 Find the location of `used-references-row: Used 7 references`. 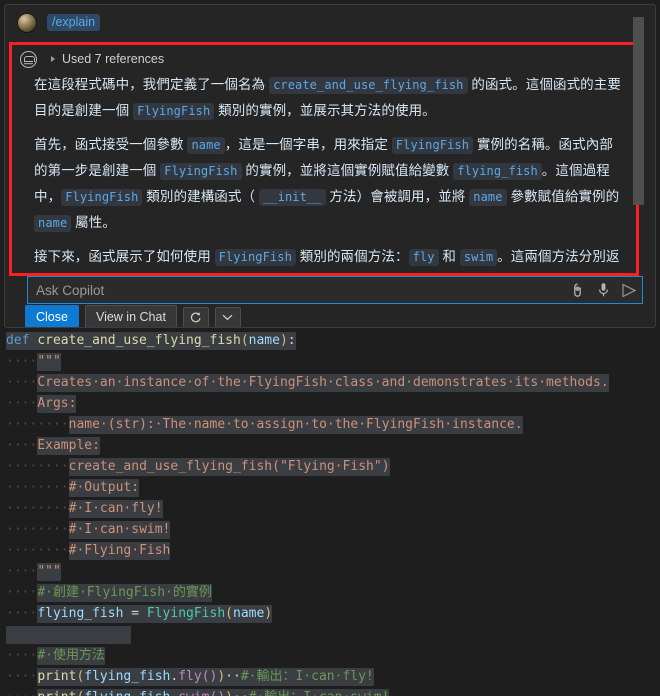

used-references-row: Used 7 references is located at coordinates (324, 59).